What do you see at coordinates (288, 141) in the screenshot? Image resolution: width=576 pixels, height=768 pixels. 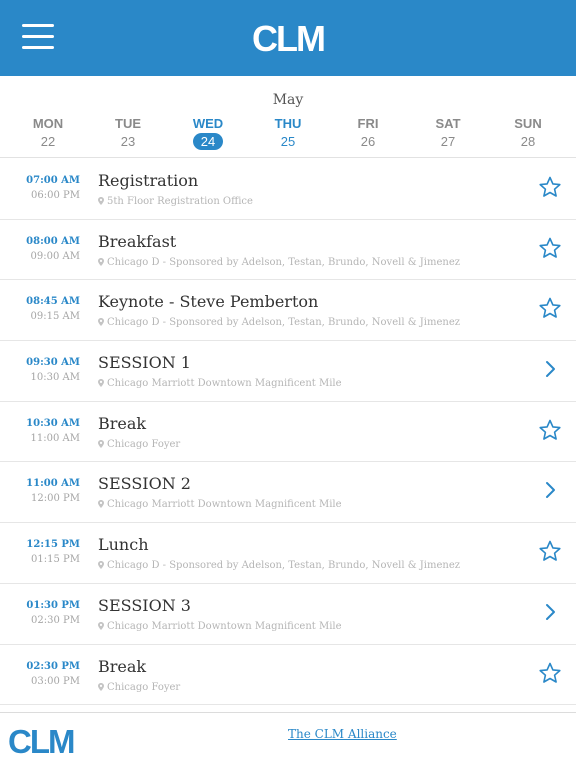 I see `day-number: 25` at bounding box center [288, 141].